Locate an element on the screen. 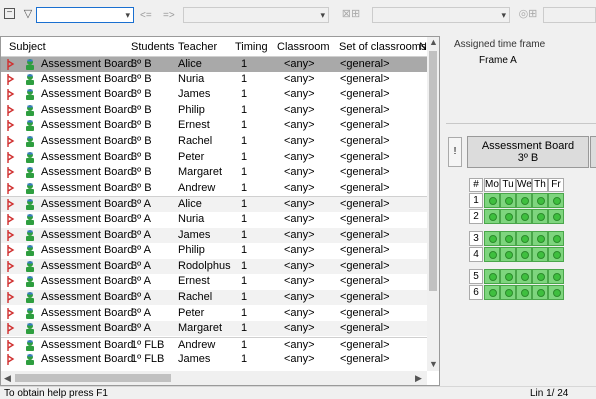 This screenshot has width=596, height=399. col-n: N is located at coordinates (423, 47).